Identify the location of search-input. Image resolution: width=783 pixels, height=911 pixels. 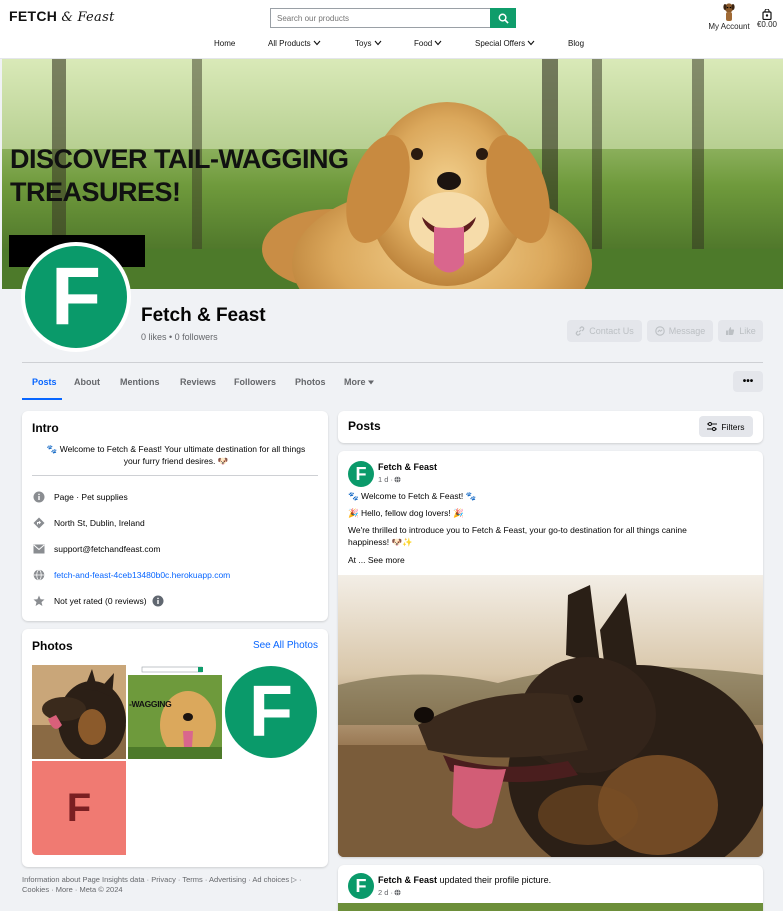
(381, 18).